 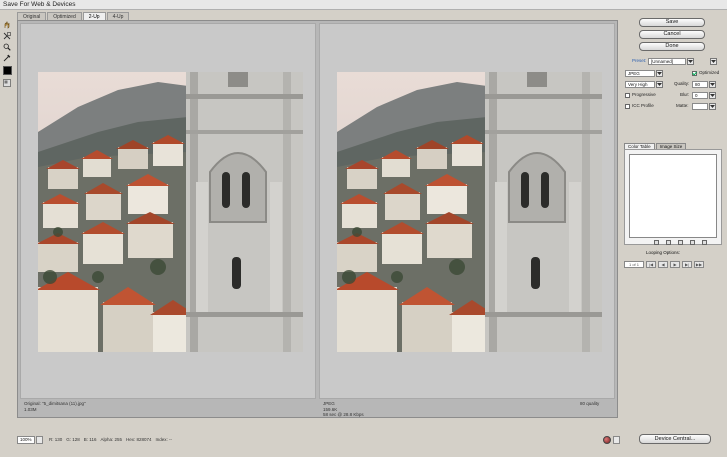 What do you see at coordinates (640, 73) in the screenshot?
I see `format-select: JPEG` at bounding box center [640, 73].